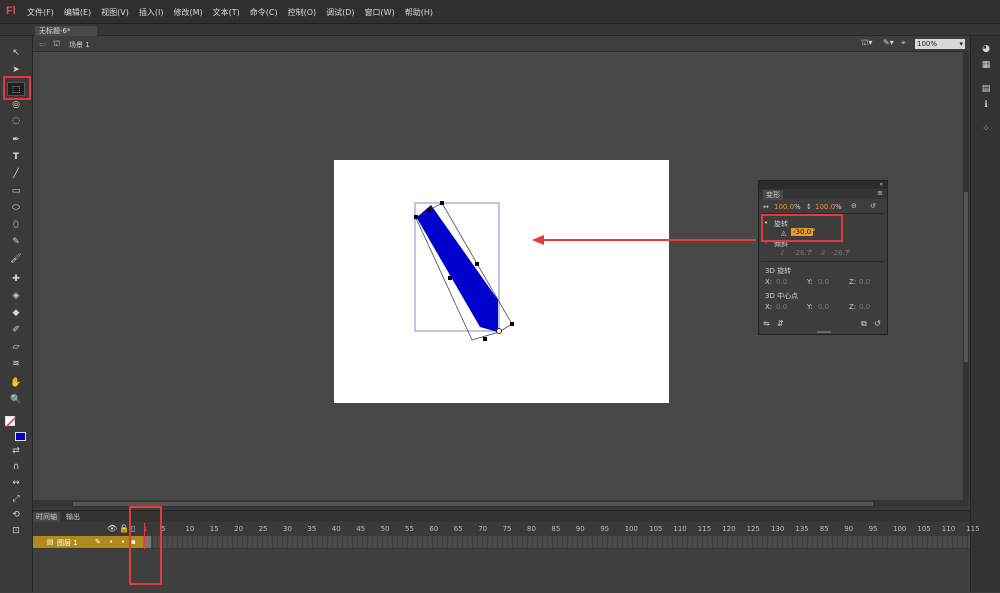 The width and height of the screenshot is (1000, 593). I want to click on center-3d-y-value: 0.0, so click(823, 307).